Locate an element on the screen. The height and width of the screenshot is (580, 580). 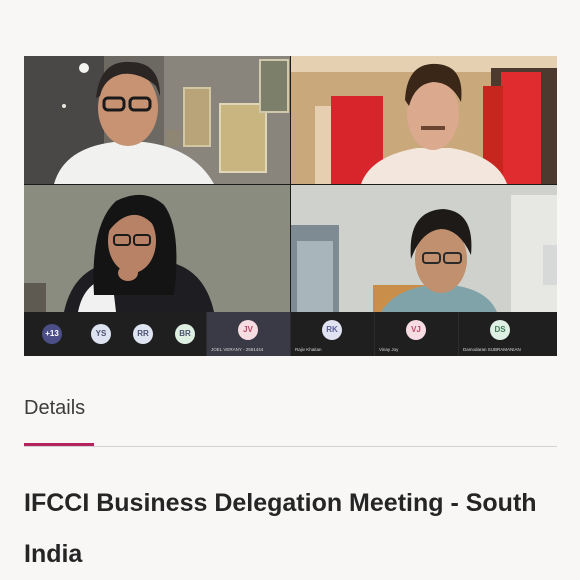
participant-3-video is located at coordinates (157, 248).